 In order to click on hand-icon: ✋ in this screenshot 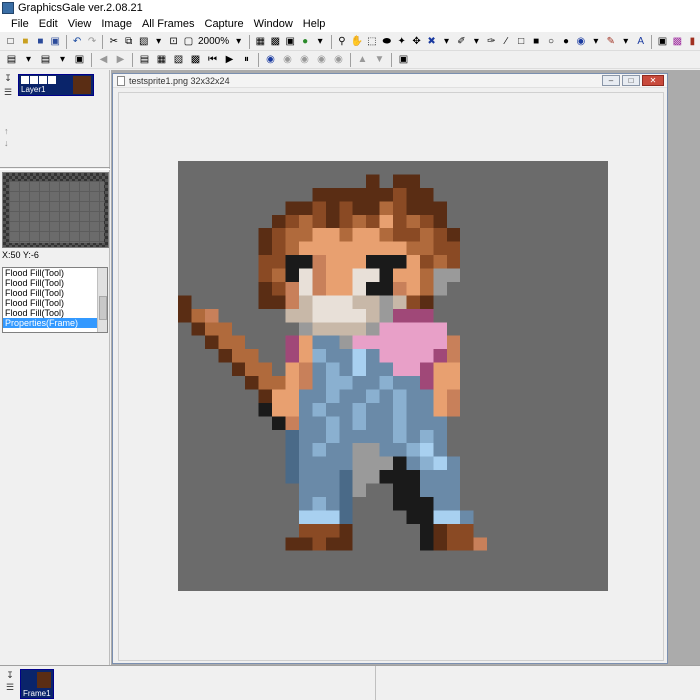, I will do `click(356, 42)`.